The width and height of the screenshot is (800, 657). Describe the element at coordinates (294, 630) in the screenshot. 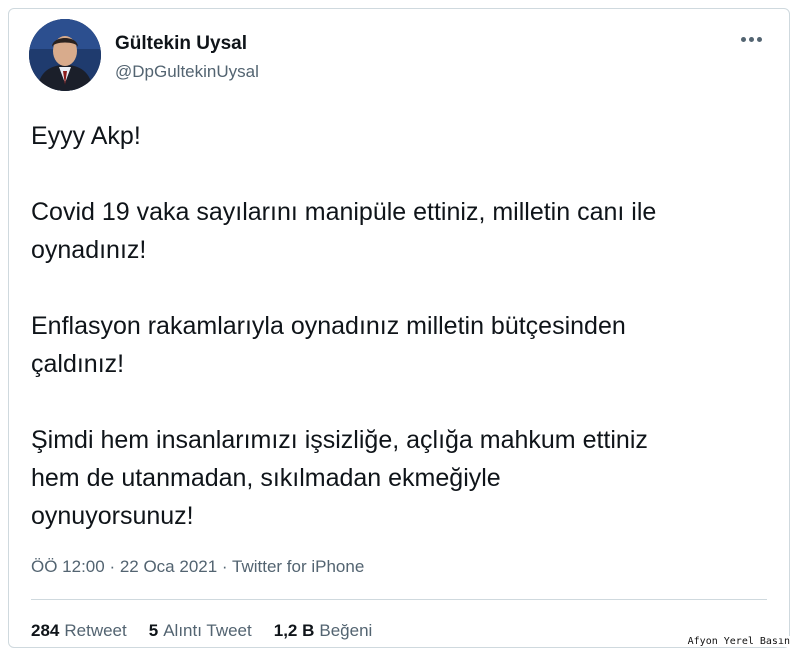

I see `likes-count: 1,2 B` at that location.